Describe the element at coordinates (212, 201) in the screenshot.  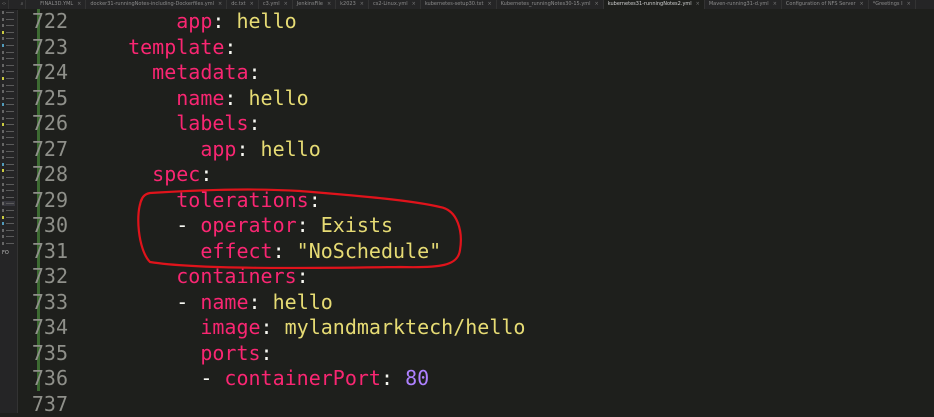
I see `code-text: tolerations:` at that location.